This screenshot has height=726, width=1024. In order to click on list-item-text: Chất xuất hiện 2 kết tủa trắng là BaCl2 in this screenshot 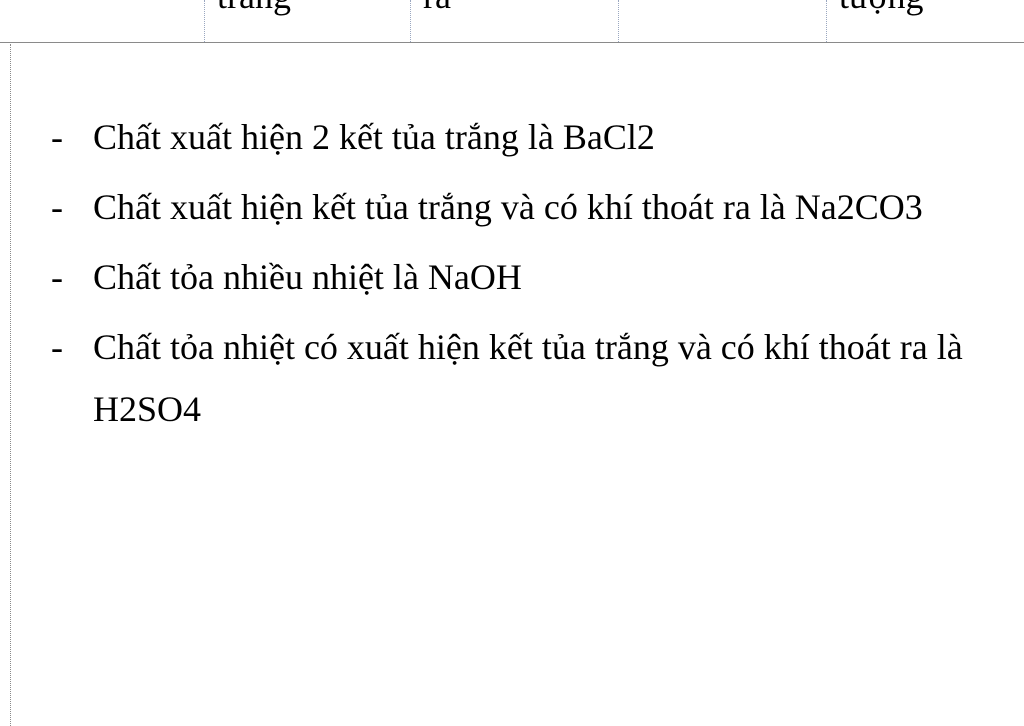, I will do `click(374, 137)`.